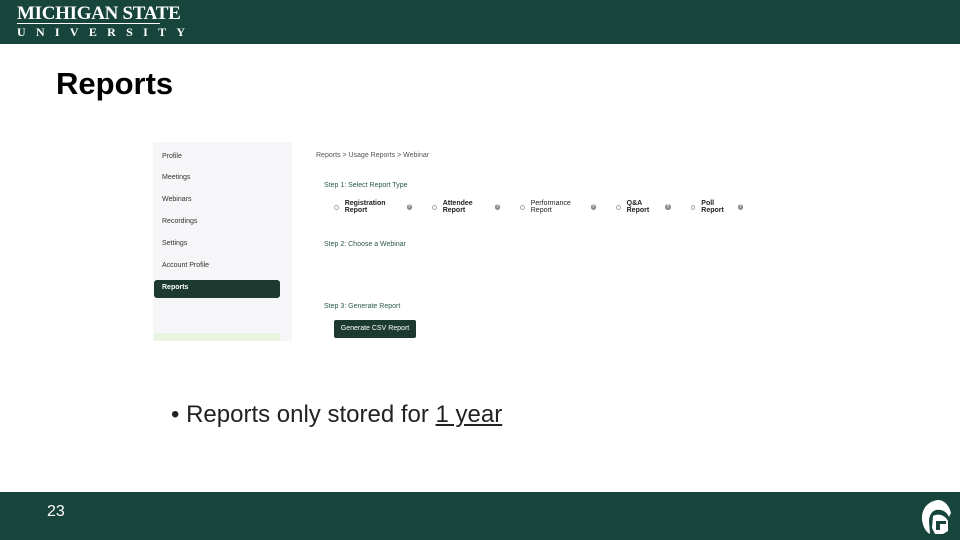 This screenshot has width=960, height=540. Describe the element at coordinates (172, 156) in the screenshot. I see `sidebar-item-profile: Profile` at that location.